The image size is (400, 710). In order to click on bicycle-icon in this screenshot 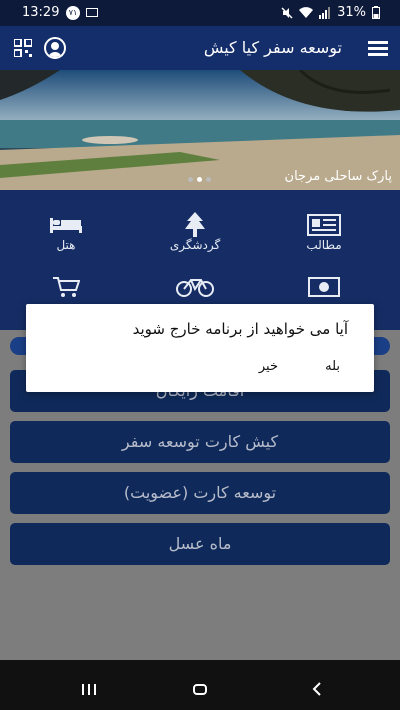, I will do `click(195, 288)`.